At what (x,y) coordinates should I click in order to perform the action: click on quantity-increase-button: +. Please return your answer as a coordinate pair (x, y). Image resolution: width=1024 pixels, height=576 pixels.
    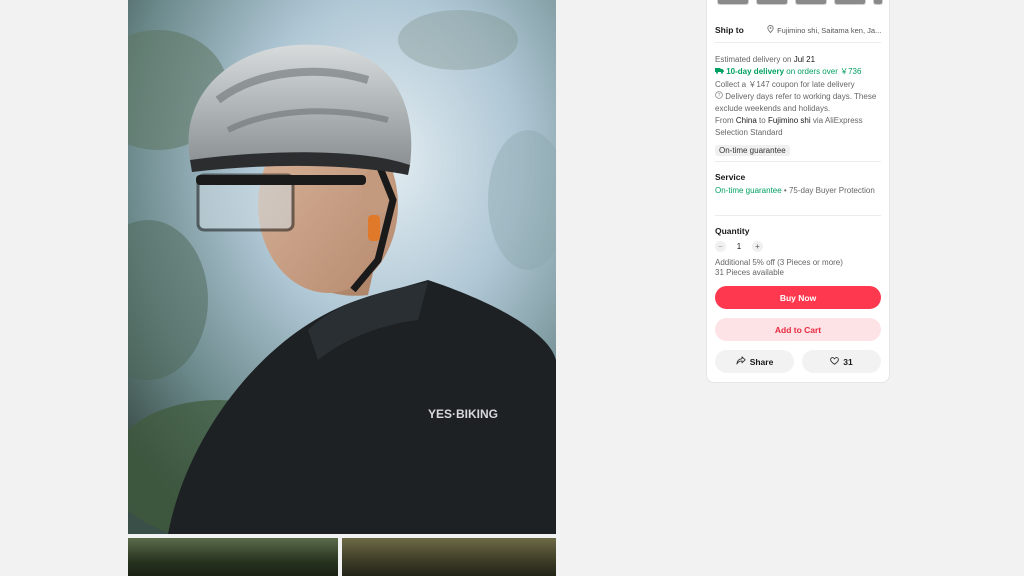
    Looking at the image, I should click on (757, 246).